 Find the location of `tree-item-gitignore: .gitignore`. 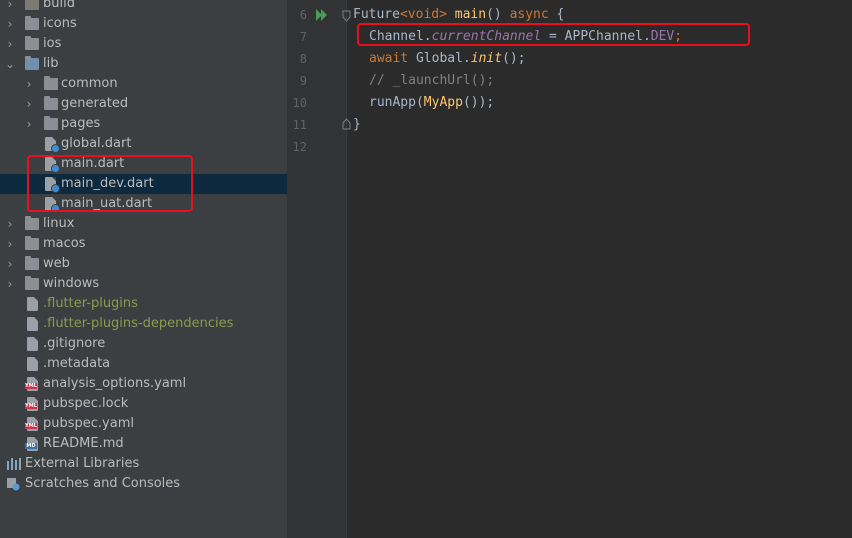

tree-item-gitignore: .gitignore is located at coordinates (143, 344).